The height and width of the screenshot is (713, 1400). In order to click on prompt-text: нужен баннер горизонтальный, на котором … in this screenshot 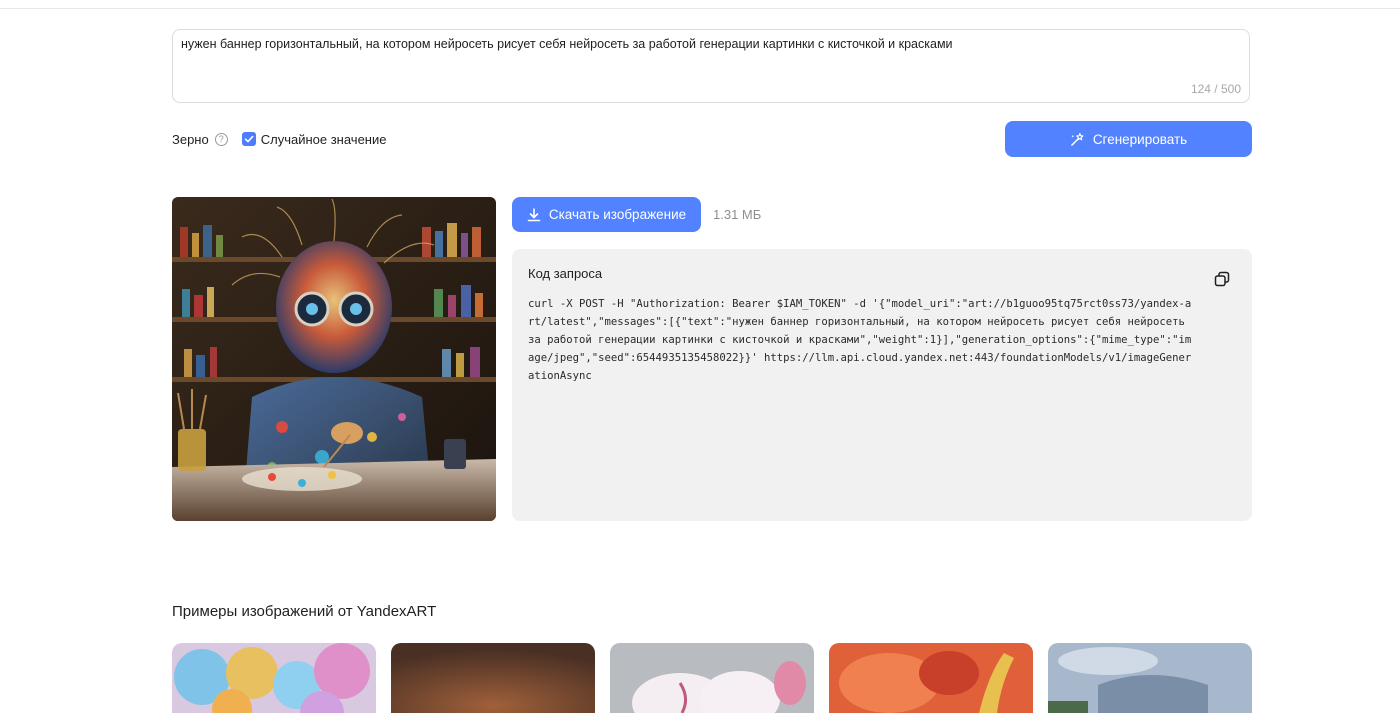, I will do `click(709, 44)`.